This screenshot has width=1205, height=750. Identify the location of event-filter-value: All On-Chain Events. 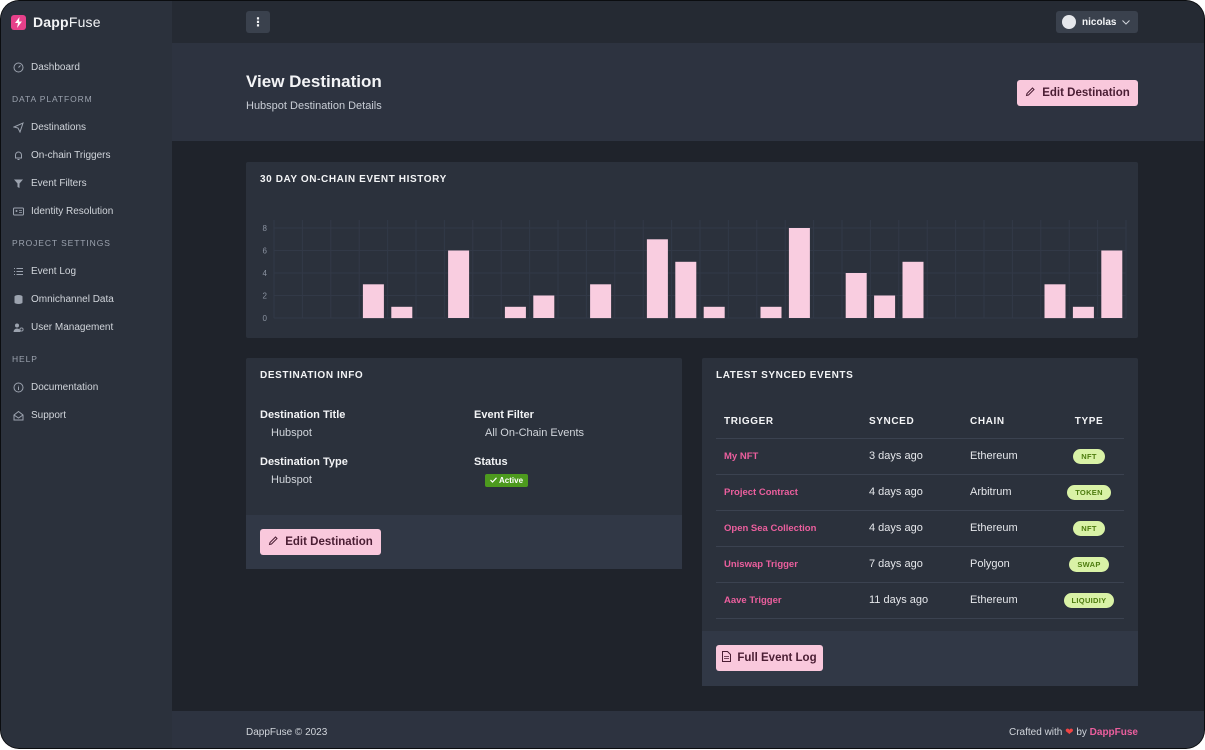
(535, 433).